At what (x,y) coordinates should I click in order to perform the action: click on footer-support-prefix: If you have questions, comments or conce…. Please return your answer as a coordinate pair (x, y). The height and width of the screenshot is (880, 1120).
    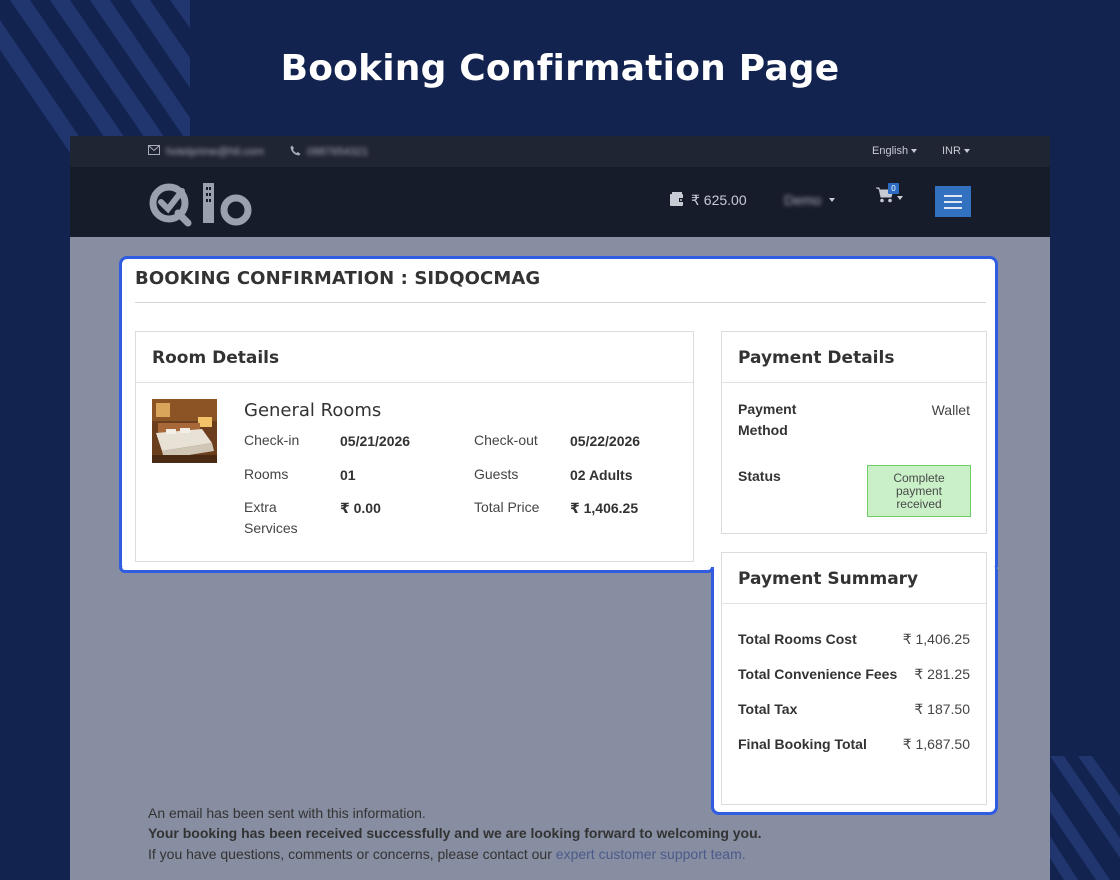
    Looking at the image, I should click on (352, 854).